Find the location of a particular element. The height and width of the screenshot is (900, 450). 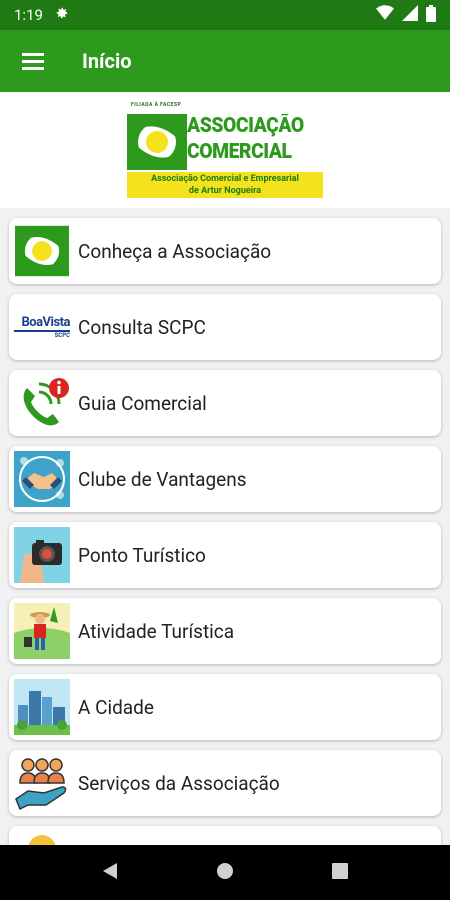

signal-icon is located at coordinates (410, 15).